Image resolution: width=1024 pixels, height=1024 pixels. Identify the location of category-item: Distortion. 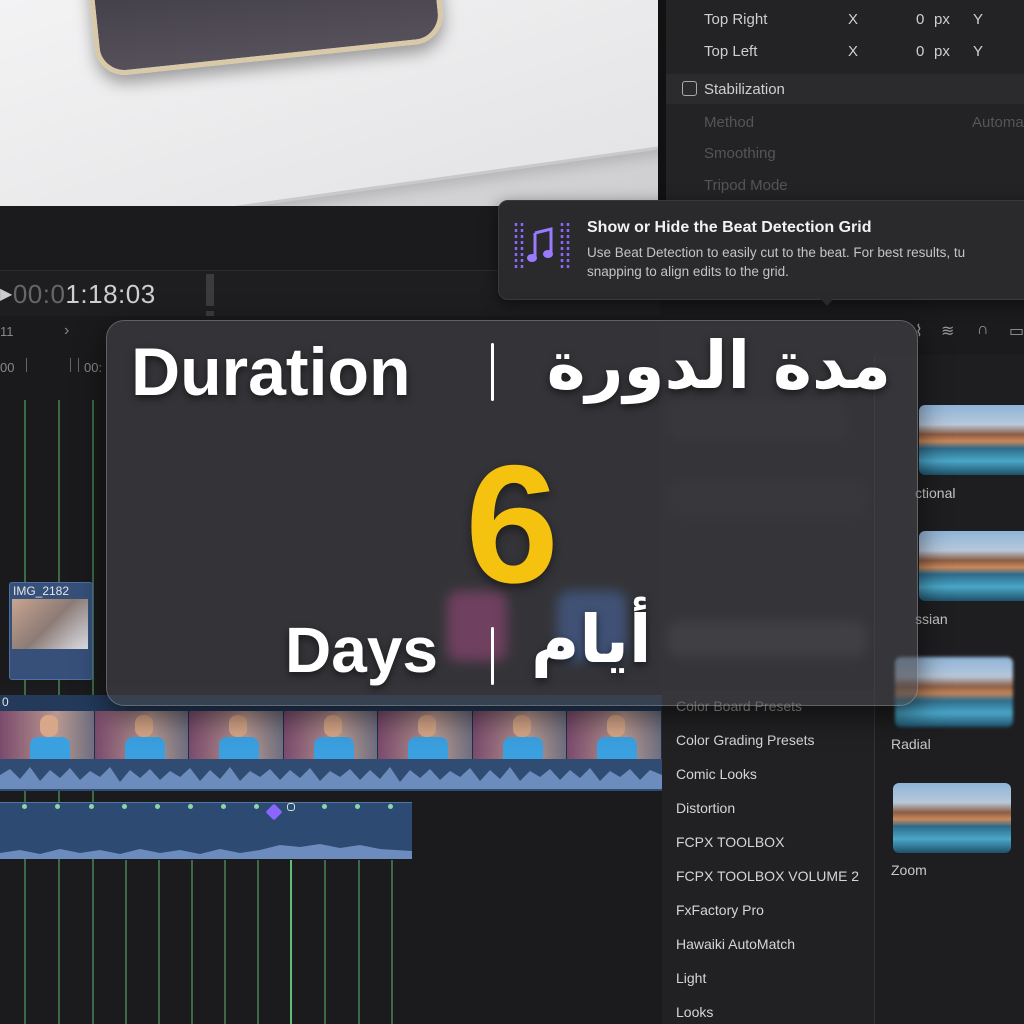
(705, 808).